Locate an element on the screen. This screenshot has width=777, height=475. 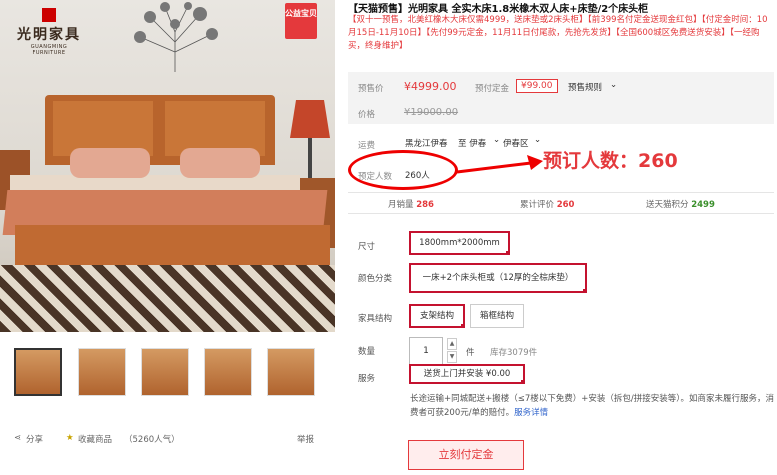
pay-deposit-button: 立刻付定金 is located at coordinates (466, 455).